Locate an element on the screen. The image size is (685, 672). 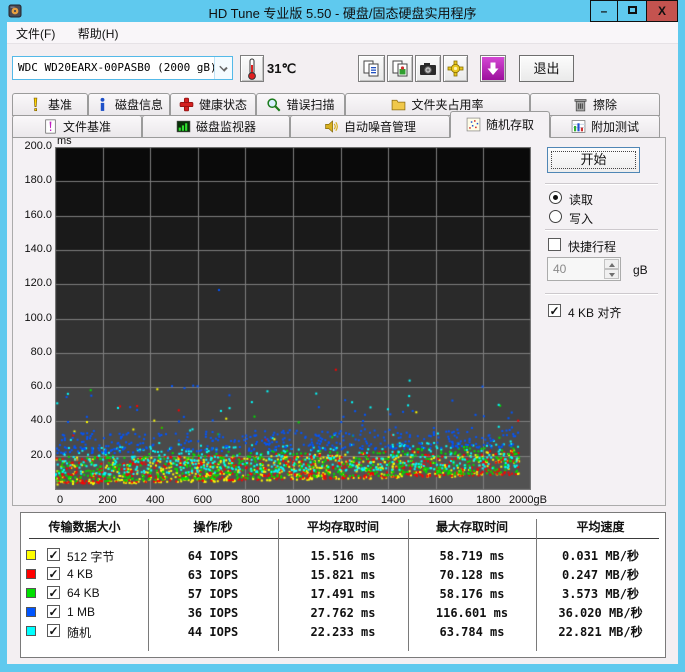
exit-button: 退出 is located at coordinates (546, 68).